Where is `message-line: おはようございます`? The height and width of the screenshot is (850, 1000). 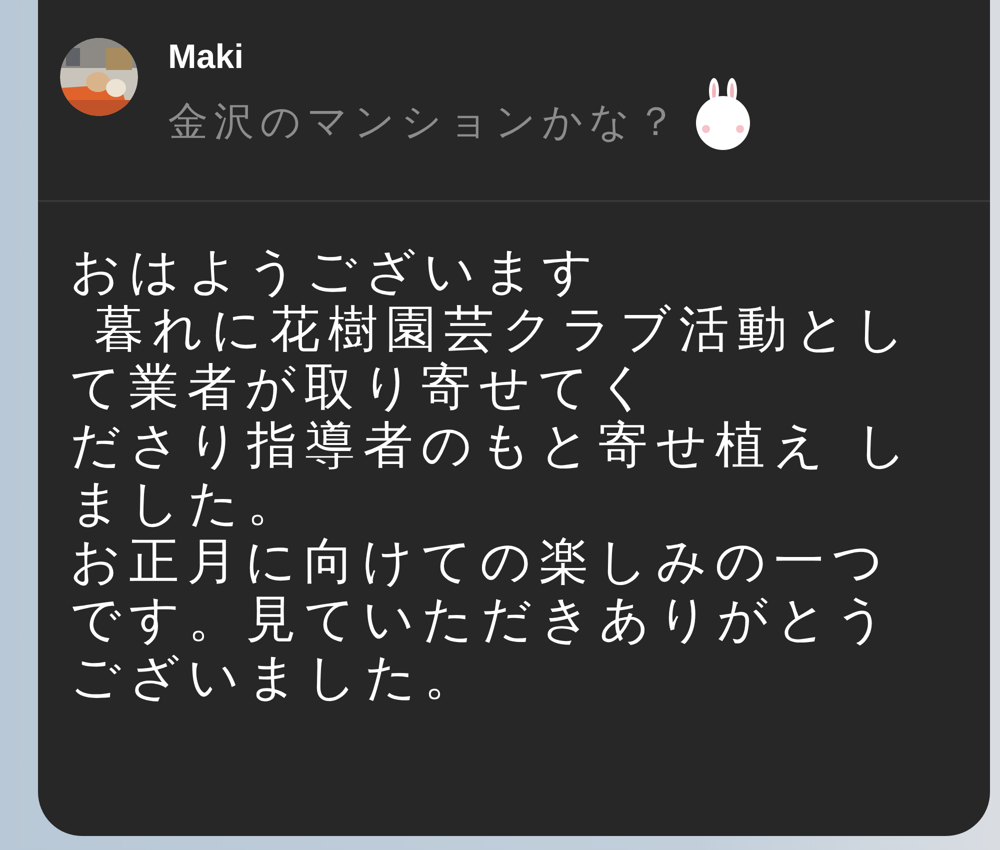 message-line: おはようございます is located at coordinates (335, 271).